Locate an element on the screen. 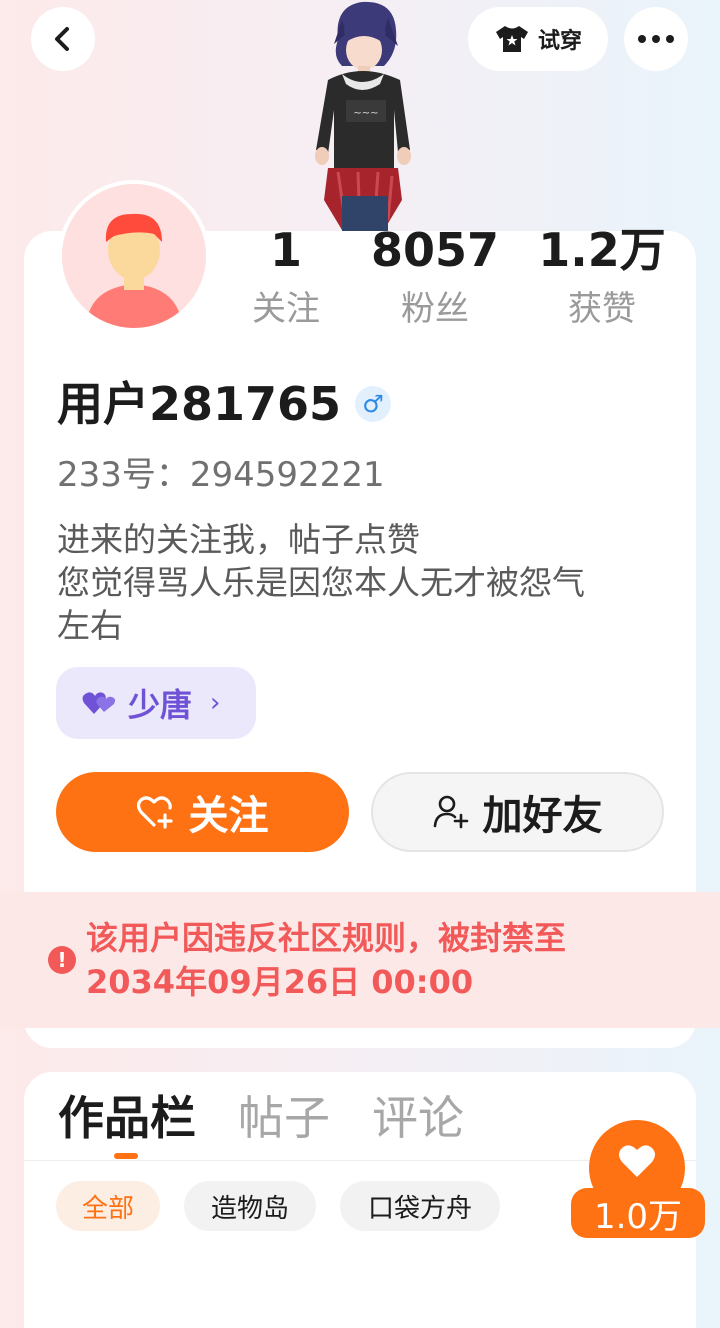 Image resolution: width=720 pixels, height=1328 pixels. male-gender-icon: ♂ is located at coordinates (373, 404).